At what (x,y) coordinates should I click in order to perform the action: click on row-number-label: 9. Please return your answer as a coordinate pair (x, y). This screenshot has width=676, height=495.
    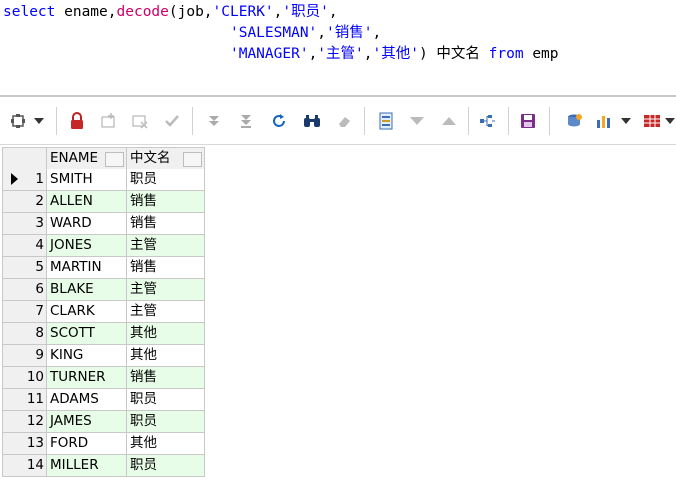
    Looking at the image, I should click on (39, 355).